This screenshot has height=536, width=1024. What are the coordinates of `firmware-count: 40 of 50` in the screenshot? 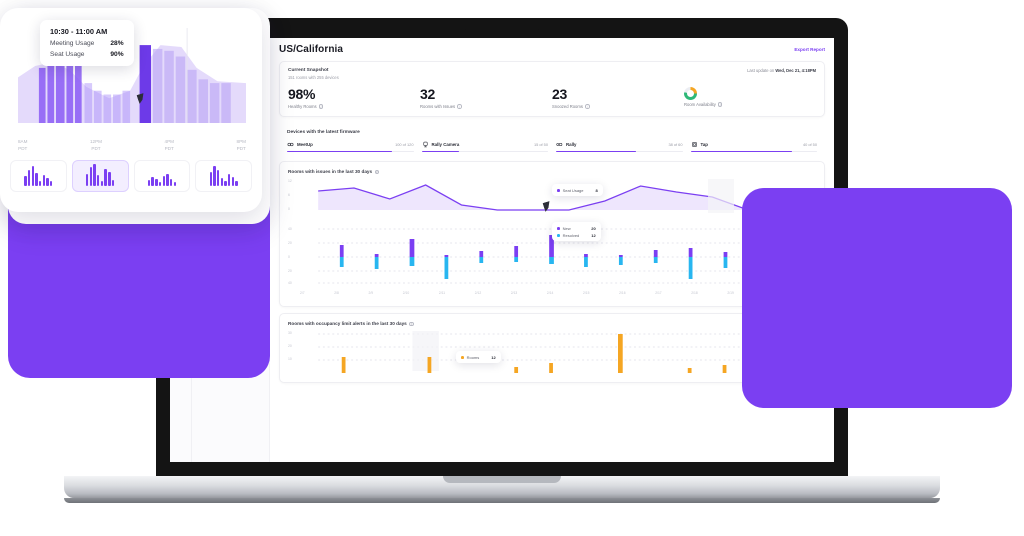 It's located at (809, 144).